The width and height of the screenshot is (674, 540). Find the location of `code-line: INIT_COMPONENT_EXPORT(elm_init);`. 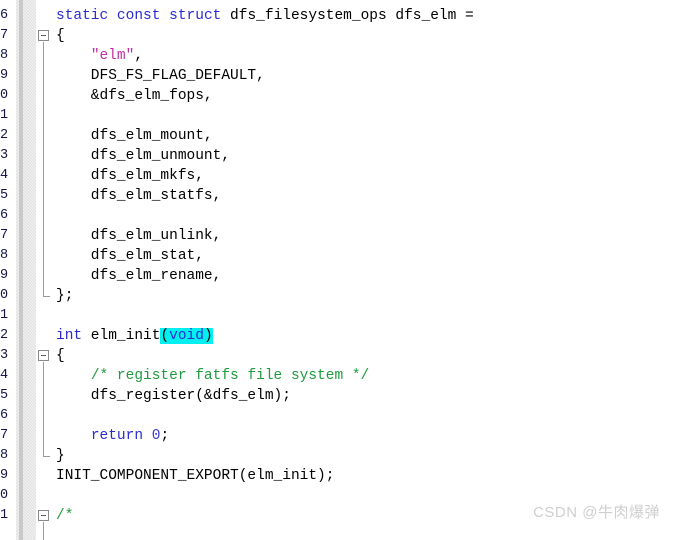

code-line: INIT_COMPONENT_EXPORT(elm_init); is located at coordinates (195, 476).